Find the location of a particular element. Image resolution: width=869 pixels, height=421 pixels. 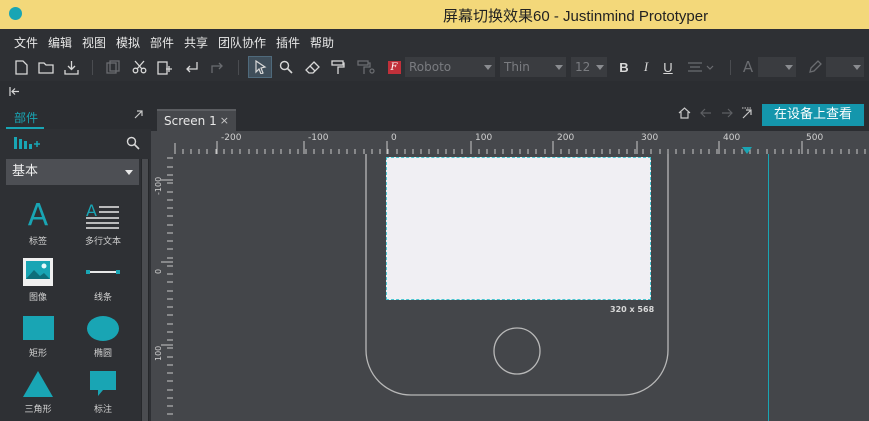

open-folder-icon is located at coordinates (46, 67).